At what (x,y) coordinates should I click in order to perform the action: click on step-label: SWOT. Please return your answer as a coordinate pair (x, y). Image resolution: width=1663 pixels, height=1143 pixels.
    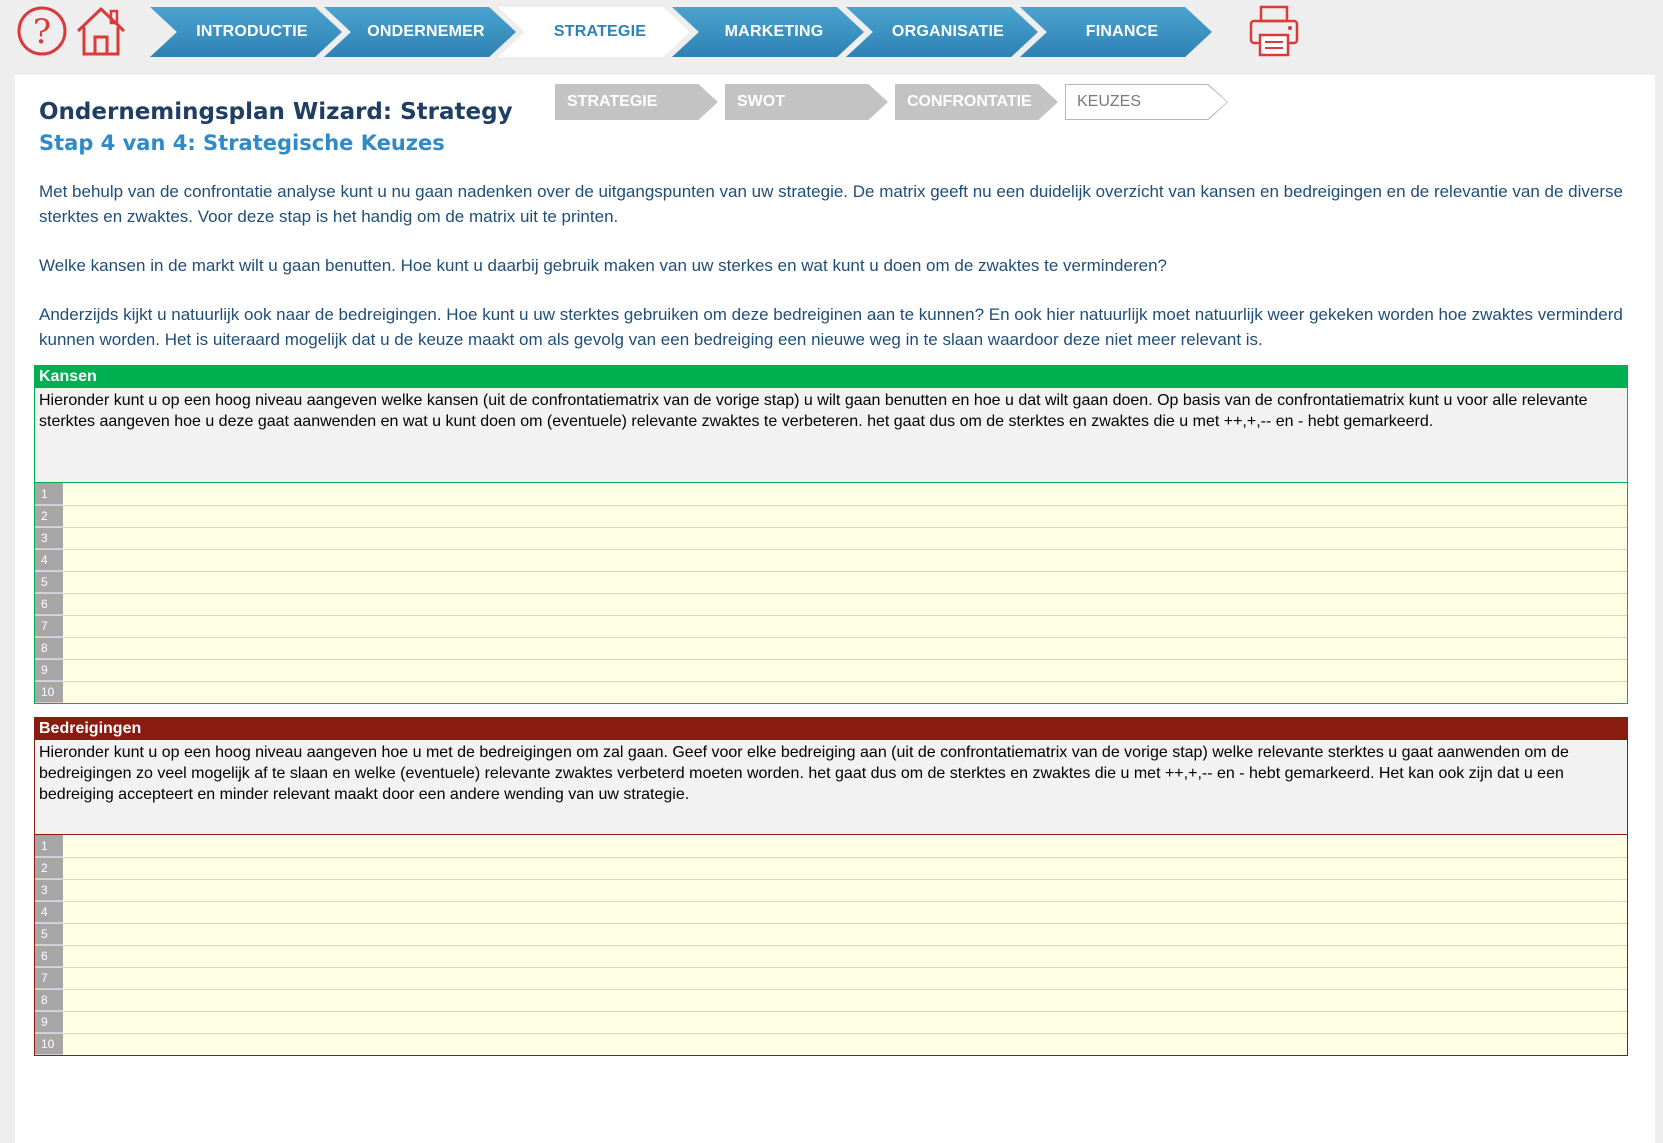
    Looking at the image, I should click on (761, 101).